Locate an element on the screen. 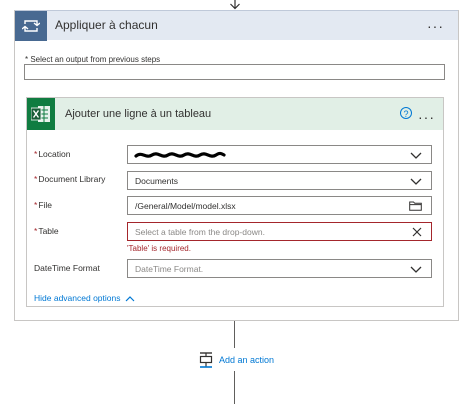  folder-icon is located at coordinates (415, 206).